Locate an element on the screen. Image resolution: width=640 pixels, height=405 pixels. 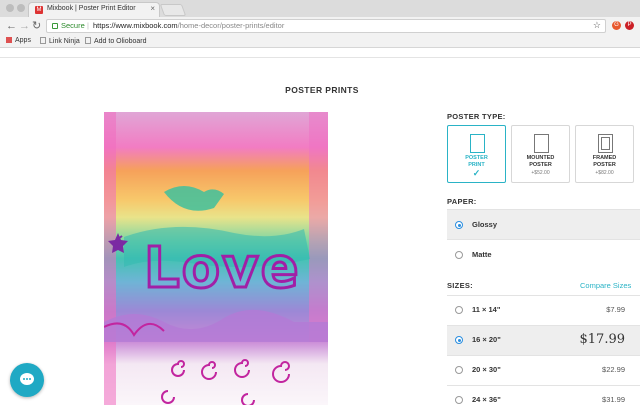
artwork-love-text: Love is located at coordinates (222, 268).